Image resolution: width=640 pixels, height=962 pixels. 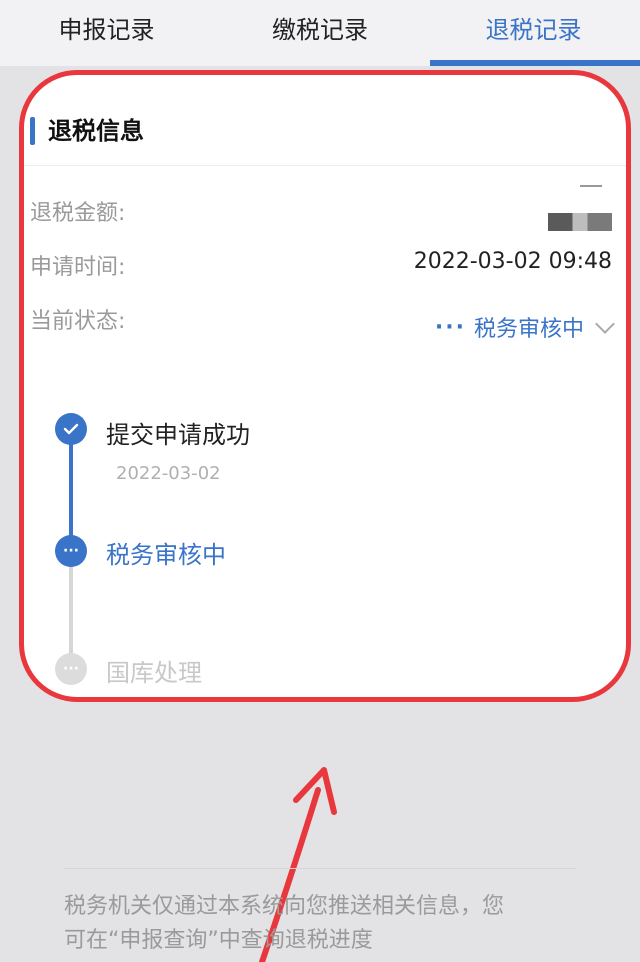 I want to click on divider, so click(x=320, y=868).